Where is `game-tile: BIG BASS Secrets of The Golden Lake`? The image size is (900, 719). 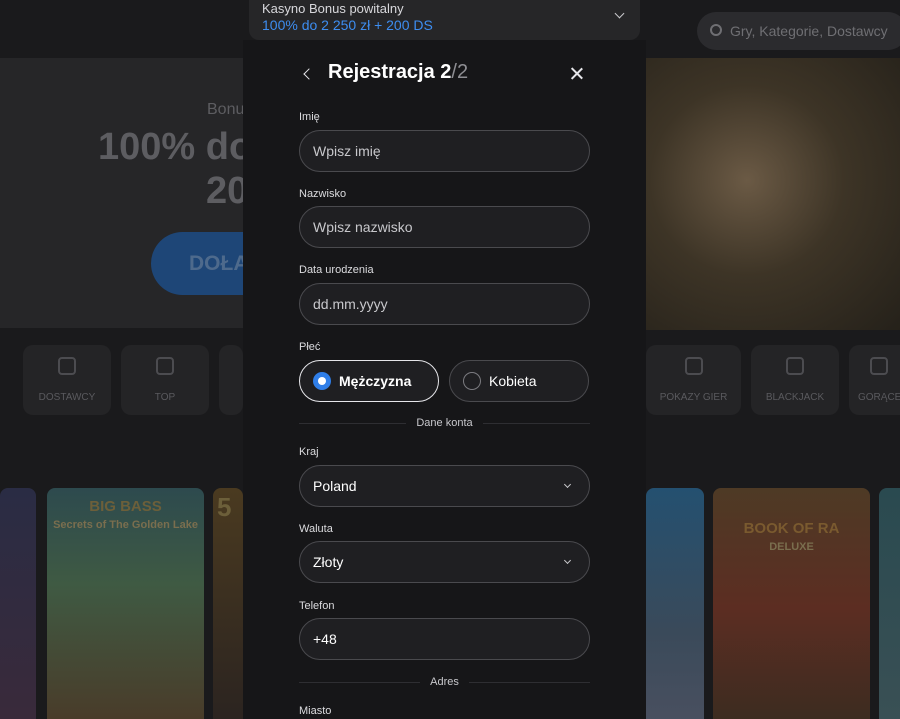 game-tile: BIG BASS Secrets of The Golden Lake is located at coordinates (125, 603).